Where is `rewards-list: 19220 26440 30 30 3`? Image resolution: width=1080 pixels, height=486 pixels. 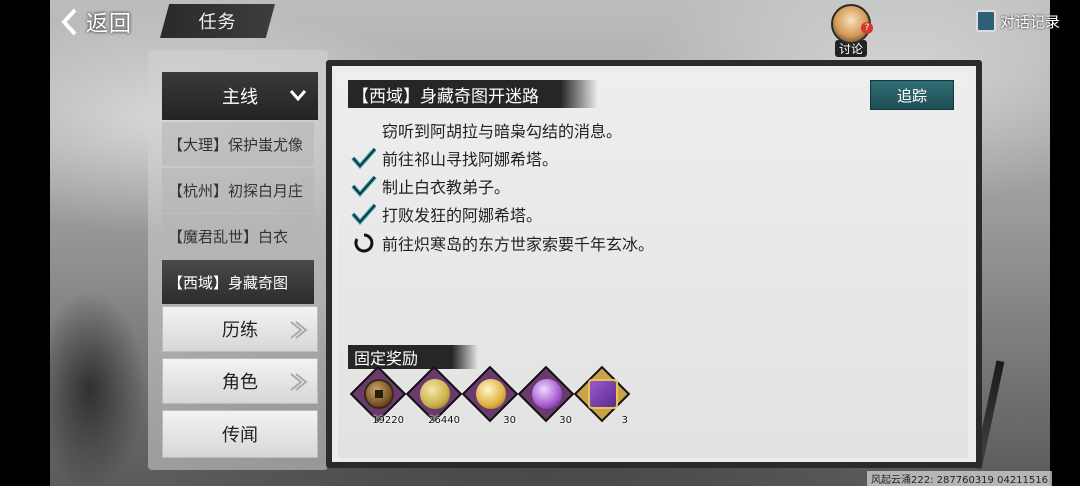
rewards-list: 19220 26440 30 30 3 is located at coordinates (490, 396).